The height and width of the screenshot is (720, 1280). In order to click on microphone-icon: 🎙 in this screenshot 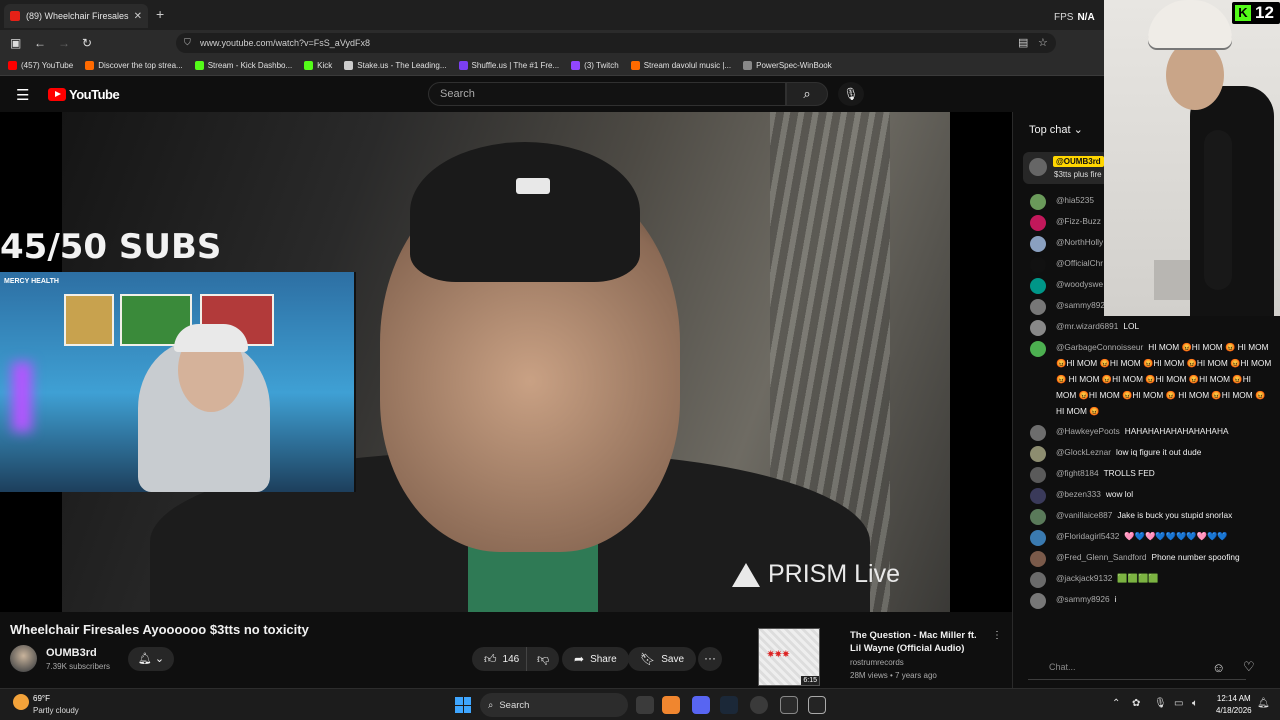, I will do `click(851, 94)`.